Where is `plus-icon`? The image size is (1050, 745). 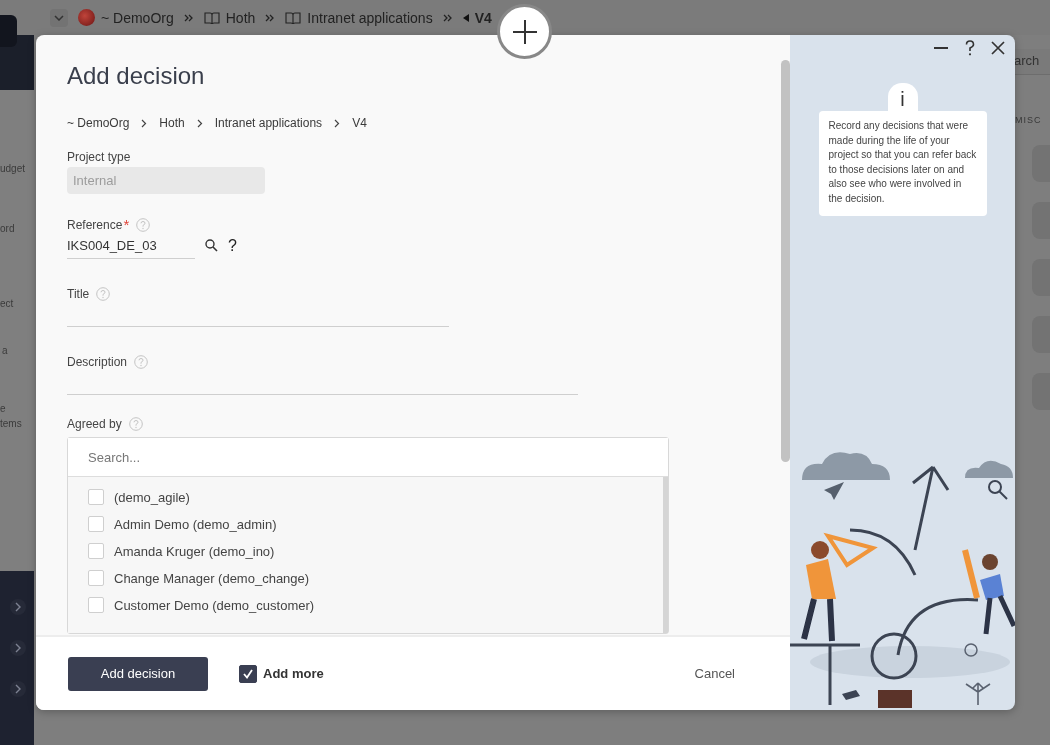 plus-icon is located at coordinates (524, 31).